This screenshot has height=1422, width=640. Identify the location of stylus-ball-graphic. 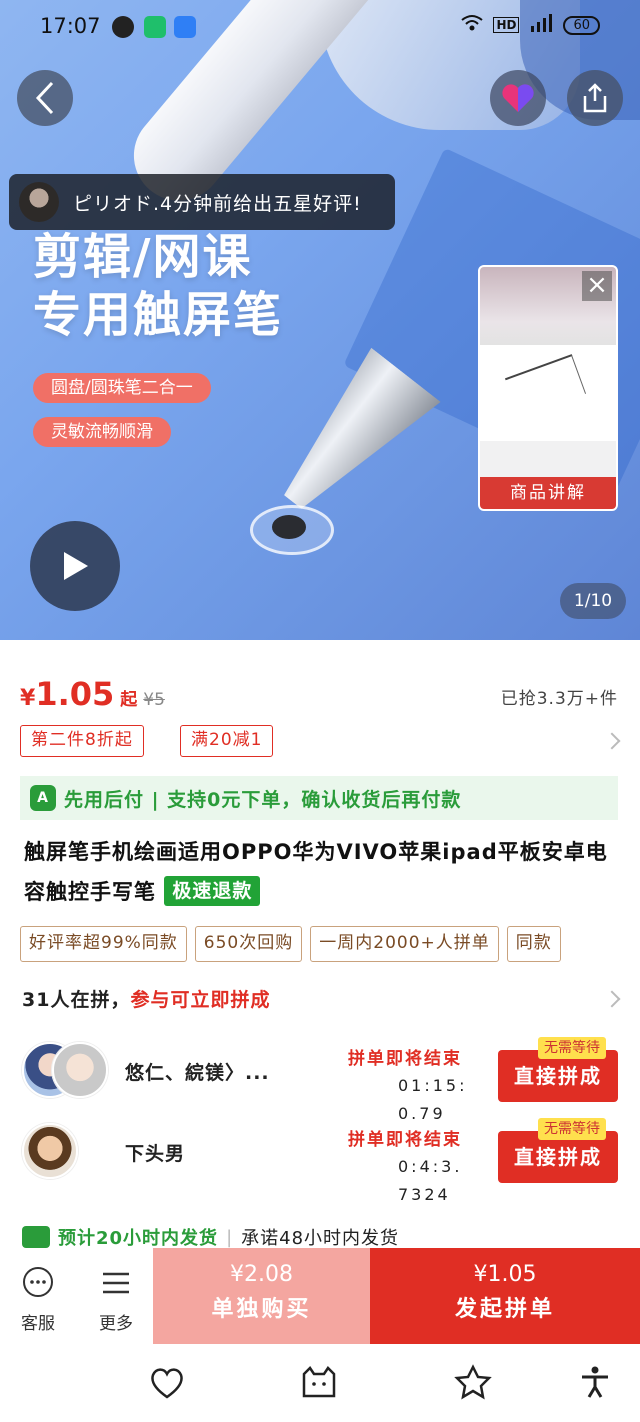
(289, 527).